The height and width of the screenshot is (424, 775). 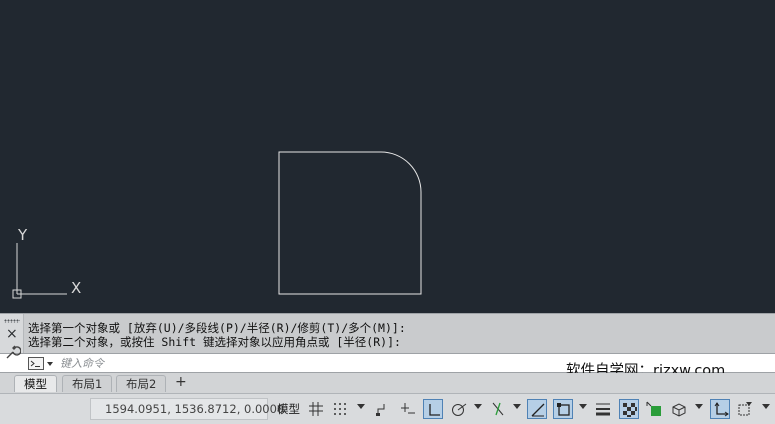 I want to click on recent-commands-icon, so click(x=42, y=363).